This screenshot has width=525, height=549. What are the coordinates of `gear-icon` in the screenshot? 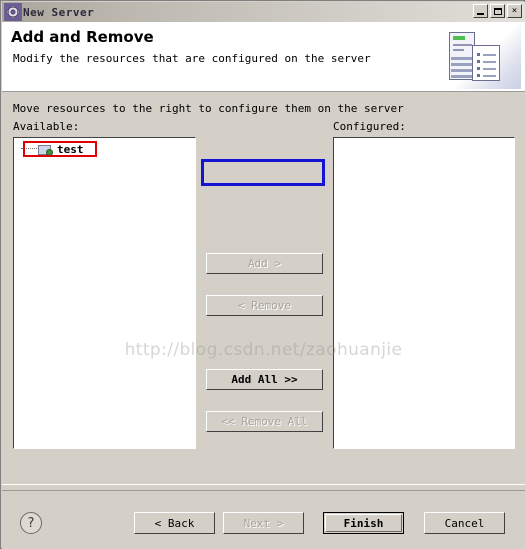 It's located at (13, 12).